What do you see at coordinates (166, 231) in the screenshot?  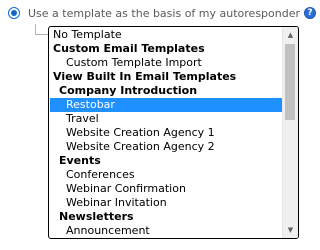 I see `list-option: Announcement` at bounding box center [166, 231].